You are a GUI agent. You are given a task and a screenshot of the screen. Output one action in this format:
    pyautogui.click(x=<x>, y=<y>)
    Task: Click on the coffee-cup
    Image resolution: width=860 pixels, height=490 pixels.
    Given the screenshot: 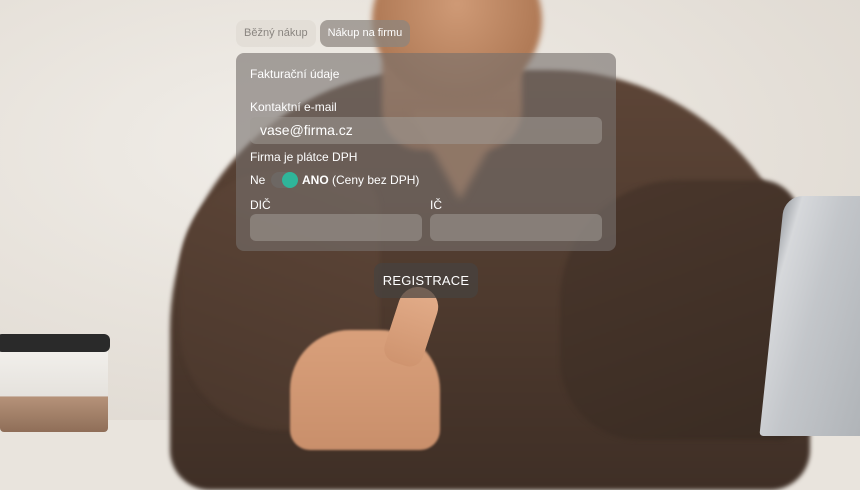 What is the action you would take?
    pyautogui.click(x=54, y=387)
    